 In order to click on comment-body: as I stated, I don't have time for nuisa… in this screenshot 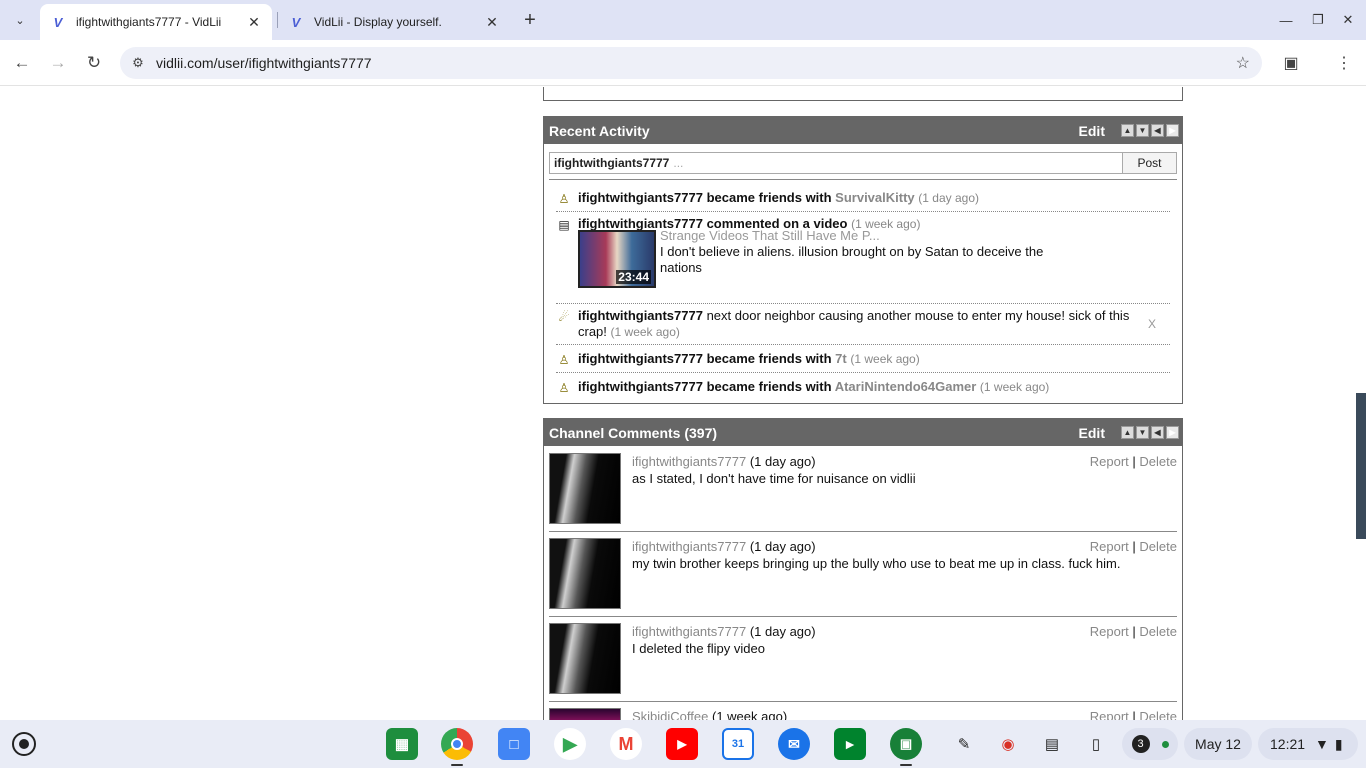, I will do `click(774, 478)`.